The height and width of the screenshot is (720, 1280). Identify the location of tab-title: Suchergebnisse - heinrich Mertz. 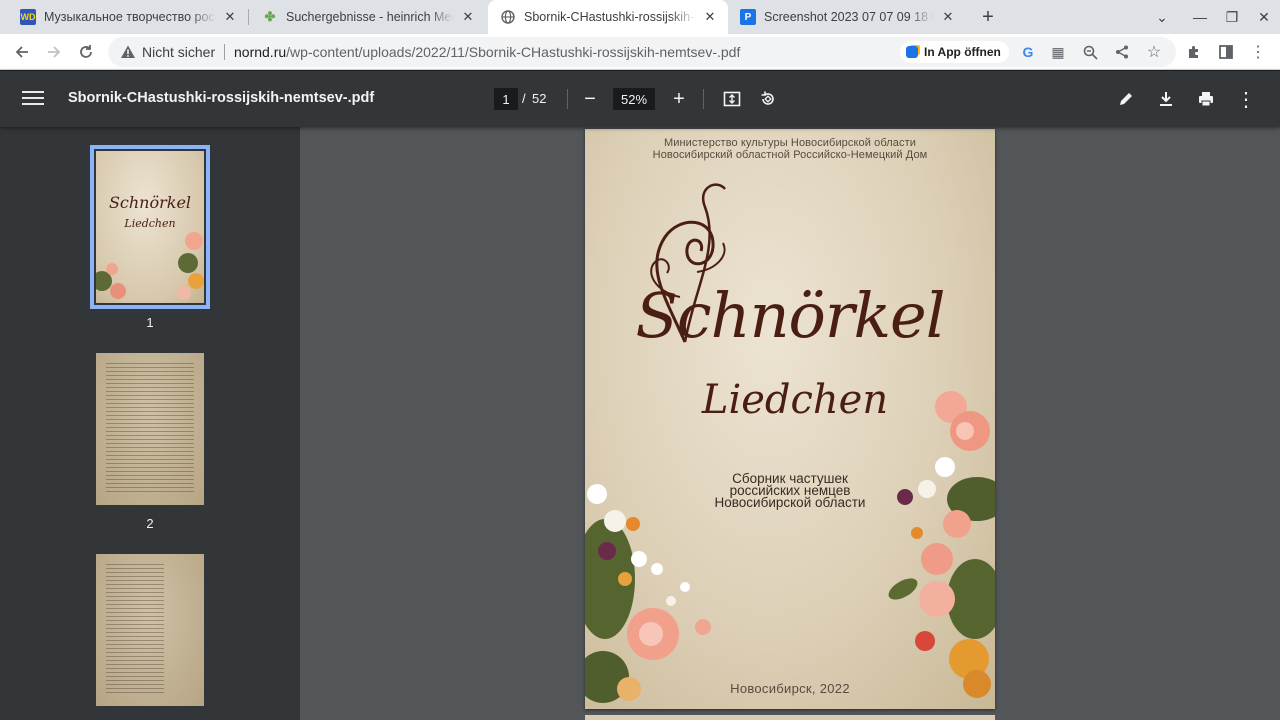
(370, 17).